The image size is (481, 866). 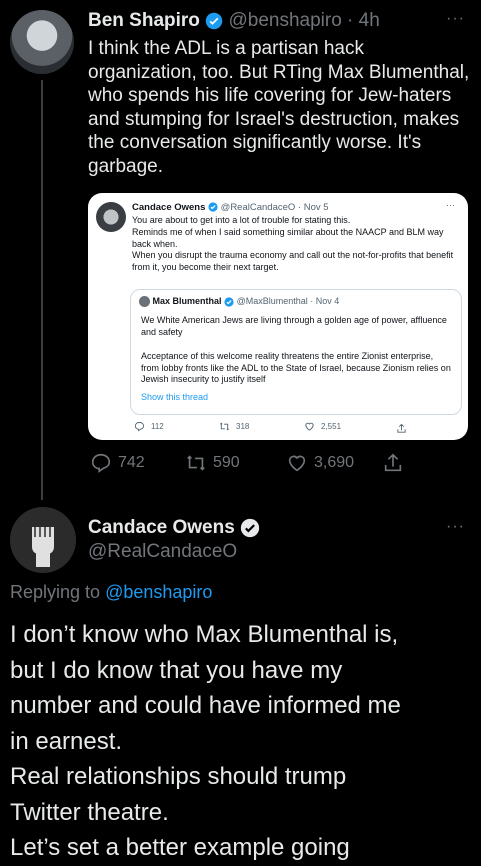 I want to click on retweet-count: 590, so click(x=226, y=462).